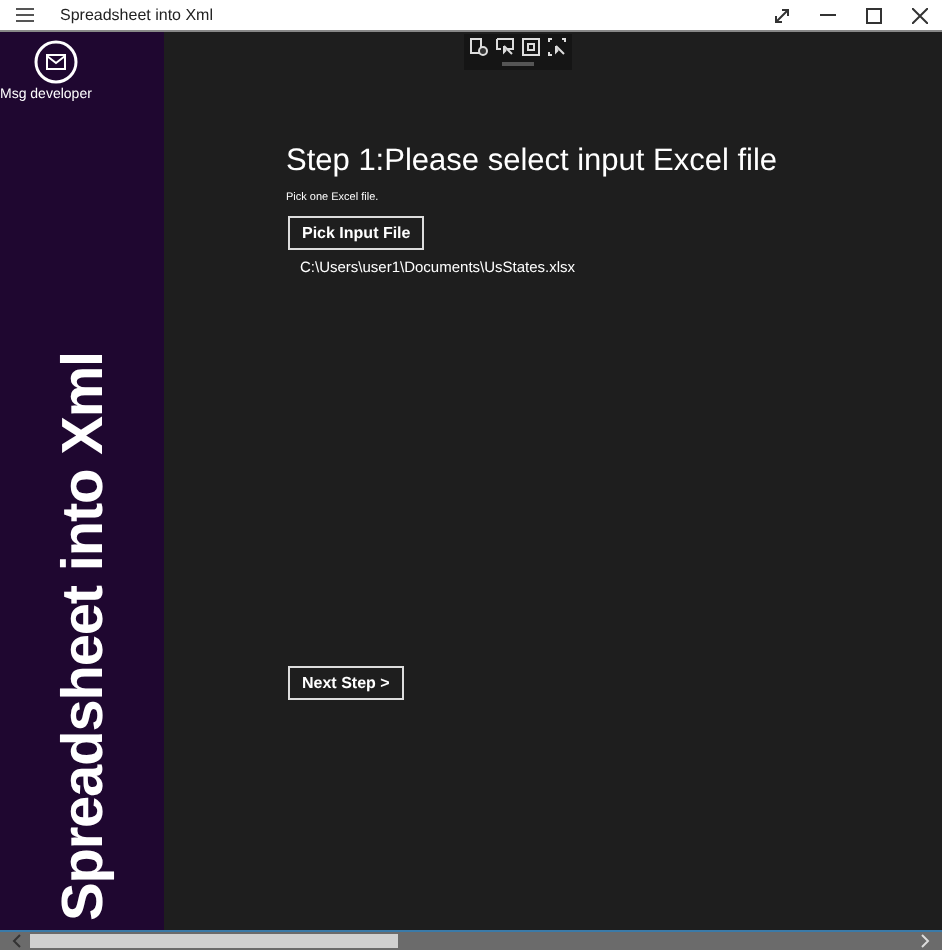 Image resolution: width=942 pixels, height=950 pixels. I want to click on close-icon, so click(920, 15).